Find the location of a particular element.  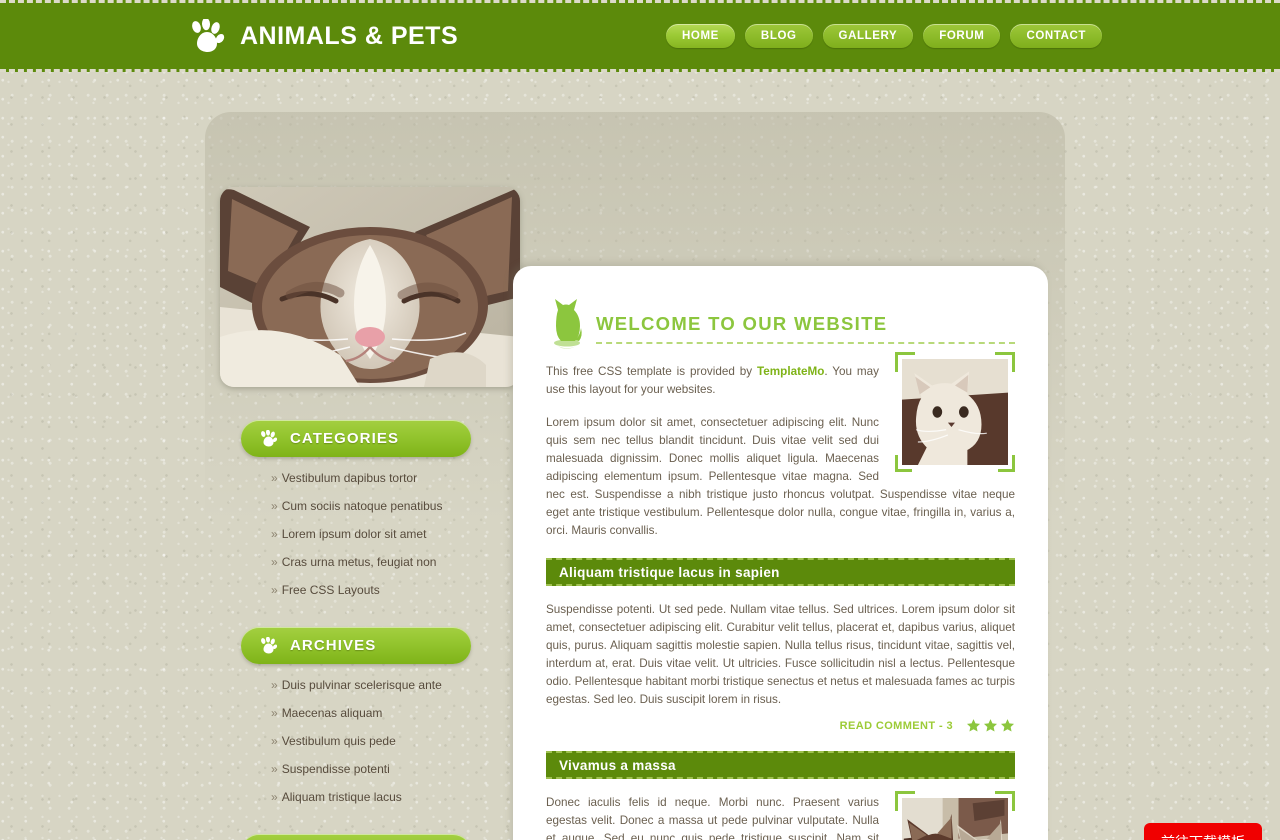

sidebar-link: » Duis pulvinar scelerisque ante is located at coordinates (356, 685).